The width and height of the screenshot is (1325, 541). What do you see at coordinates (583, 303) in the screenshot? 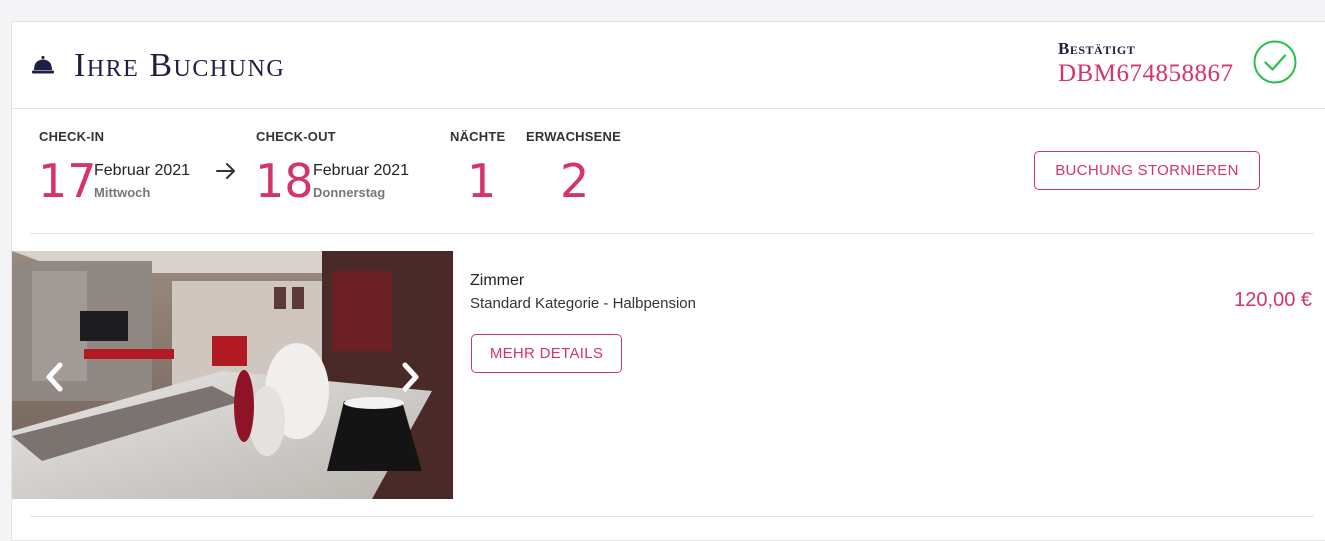
I see `room-description: Standard Kategorie - Halbpension` at bounding box center [583, 303].